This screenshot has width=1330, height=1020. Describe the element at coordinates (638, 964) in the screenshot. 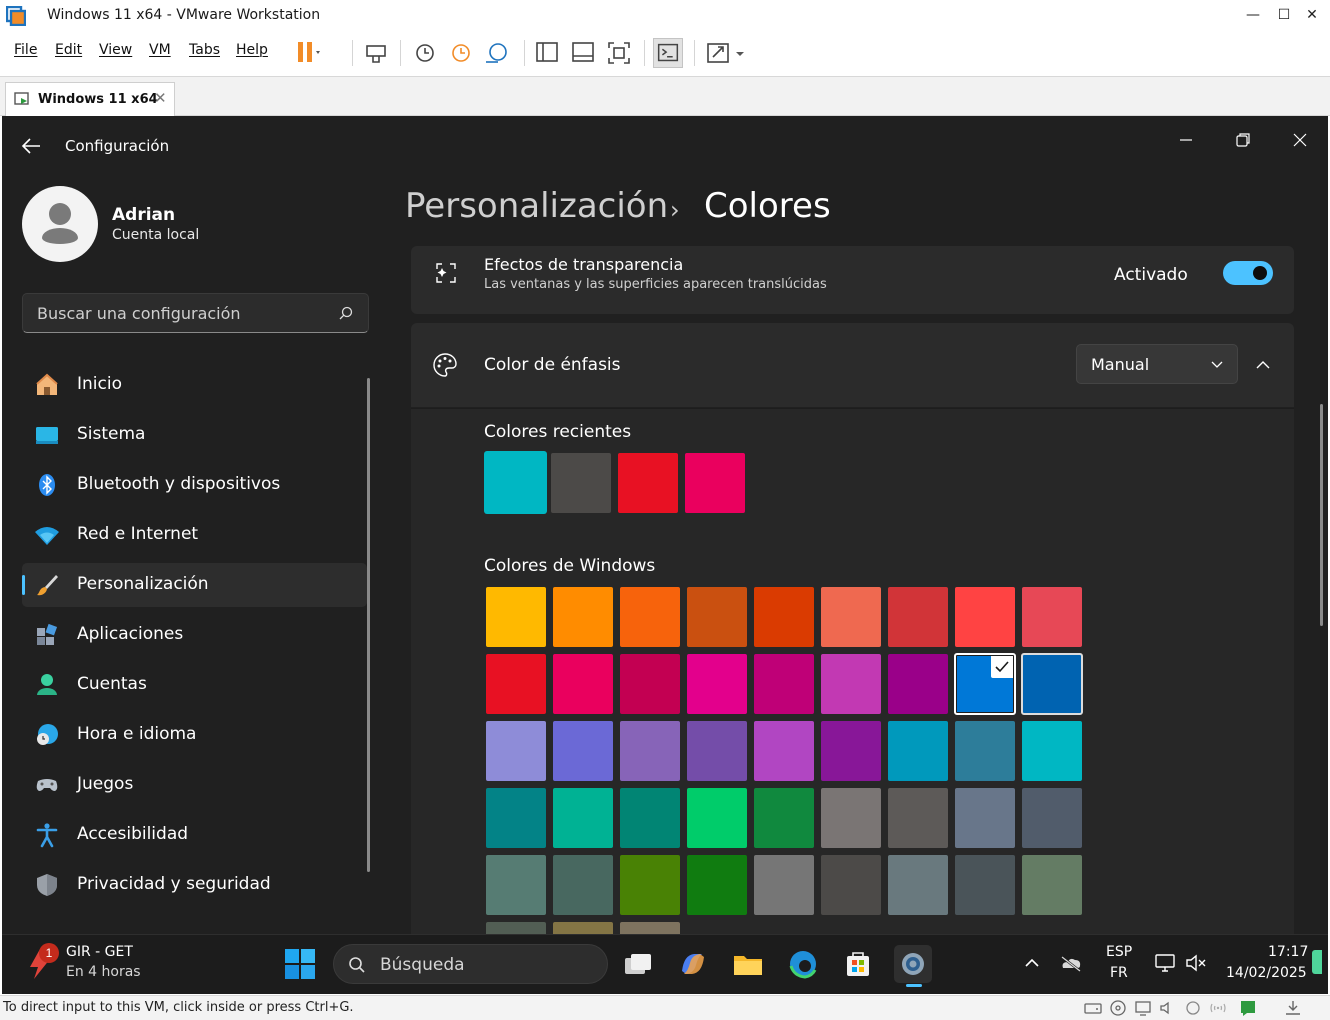

I see `task-view-button` at that location.